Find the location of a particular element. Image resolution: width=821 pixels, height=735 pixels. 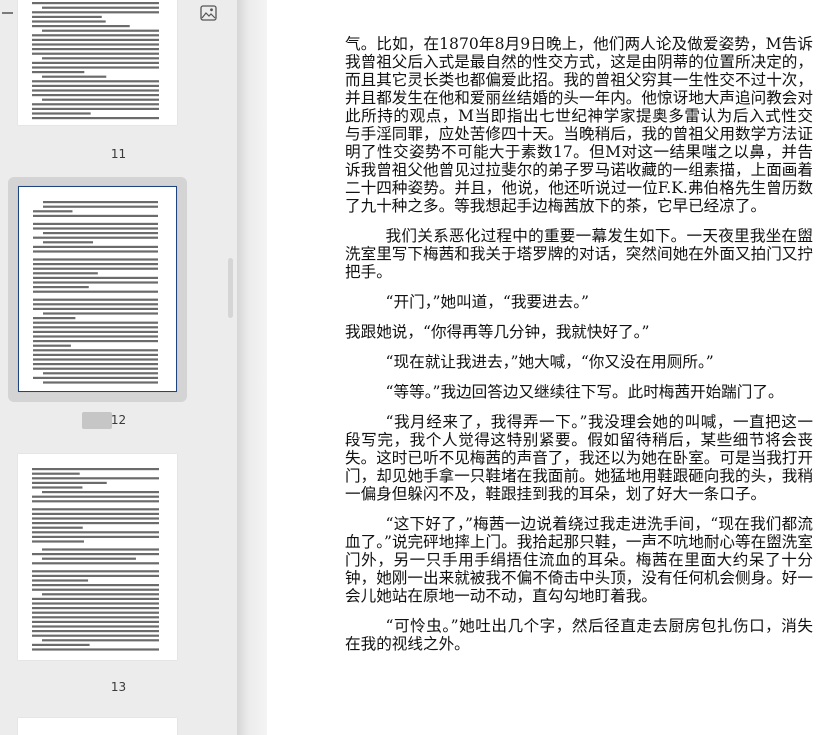

image-icon is located at coordinates (208, 13).